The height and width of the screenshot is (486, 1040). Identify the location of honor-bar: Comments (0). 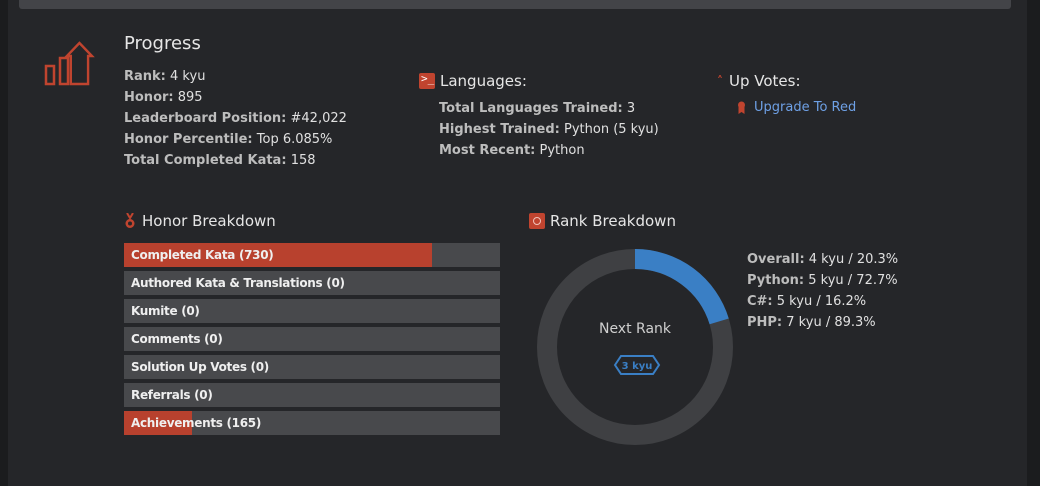
(312, 339).